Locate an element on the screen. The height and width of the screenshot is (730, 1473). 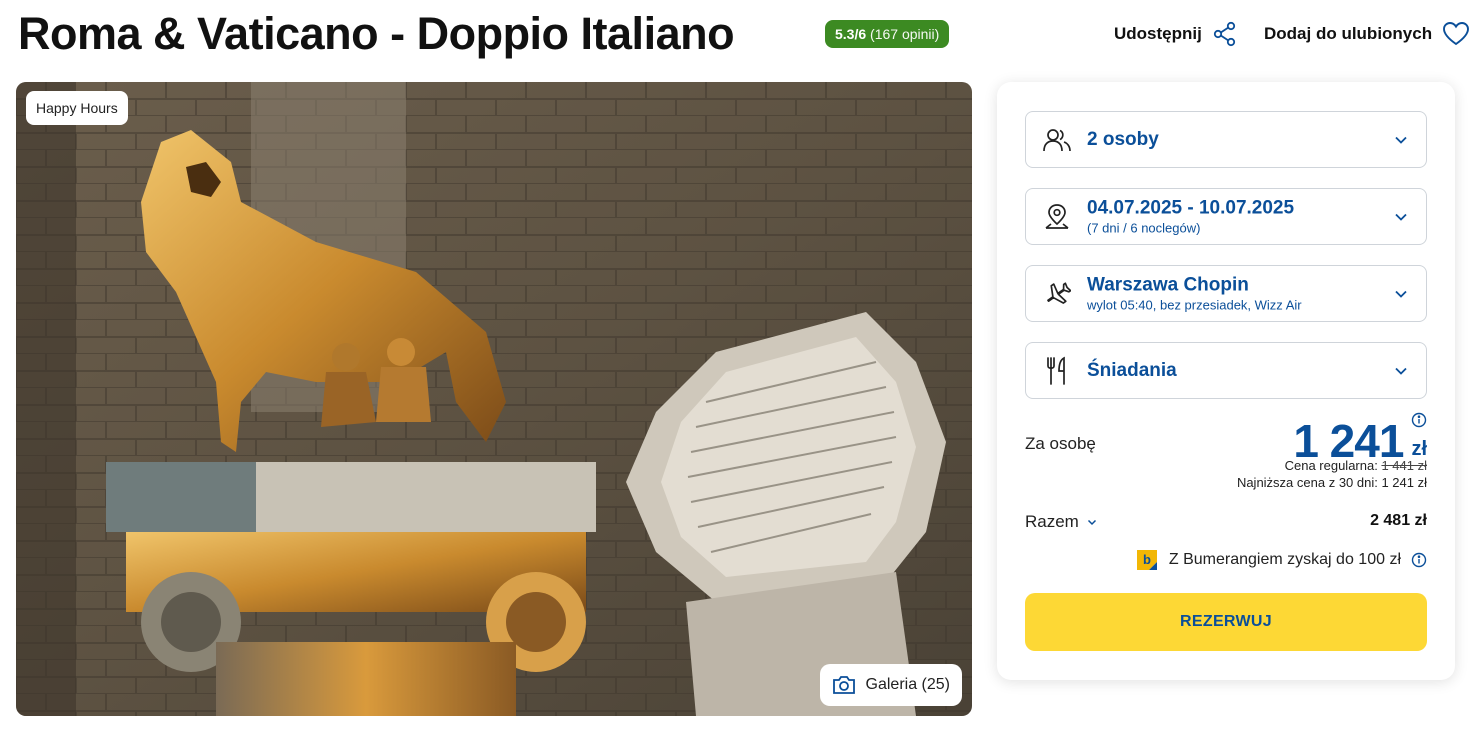
regular-price-label: Cena regularna: is located at coordinates (1331, 465).